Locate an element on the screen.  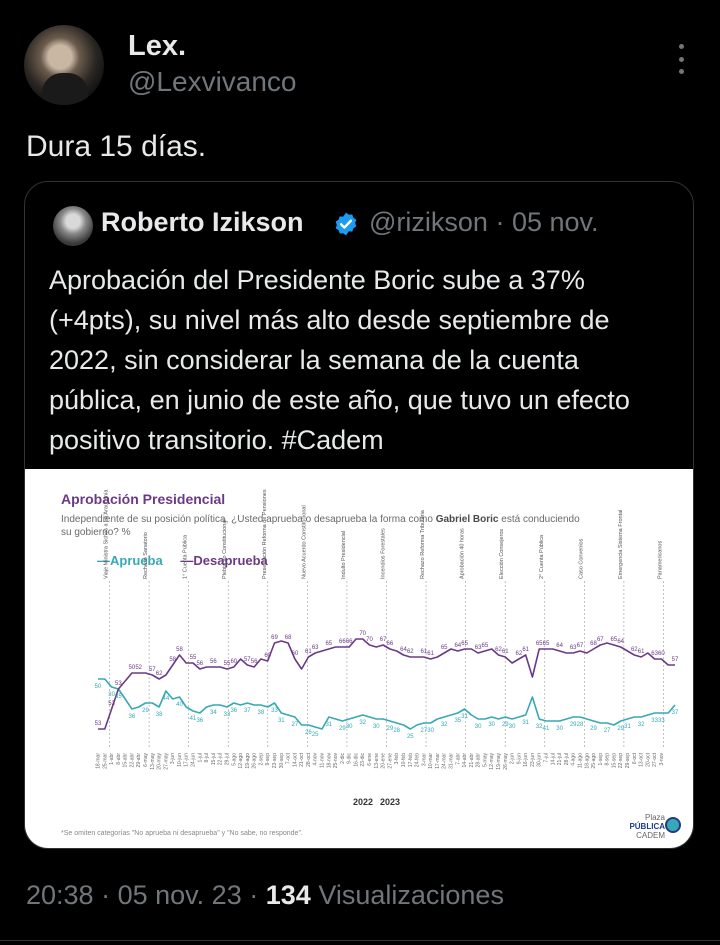
data-label-desaprueba: 58 is located at coordinates (172, 660).